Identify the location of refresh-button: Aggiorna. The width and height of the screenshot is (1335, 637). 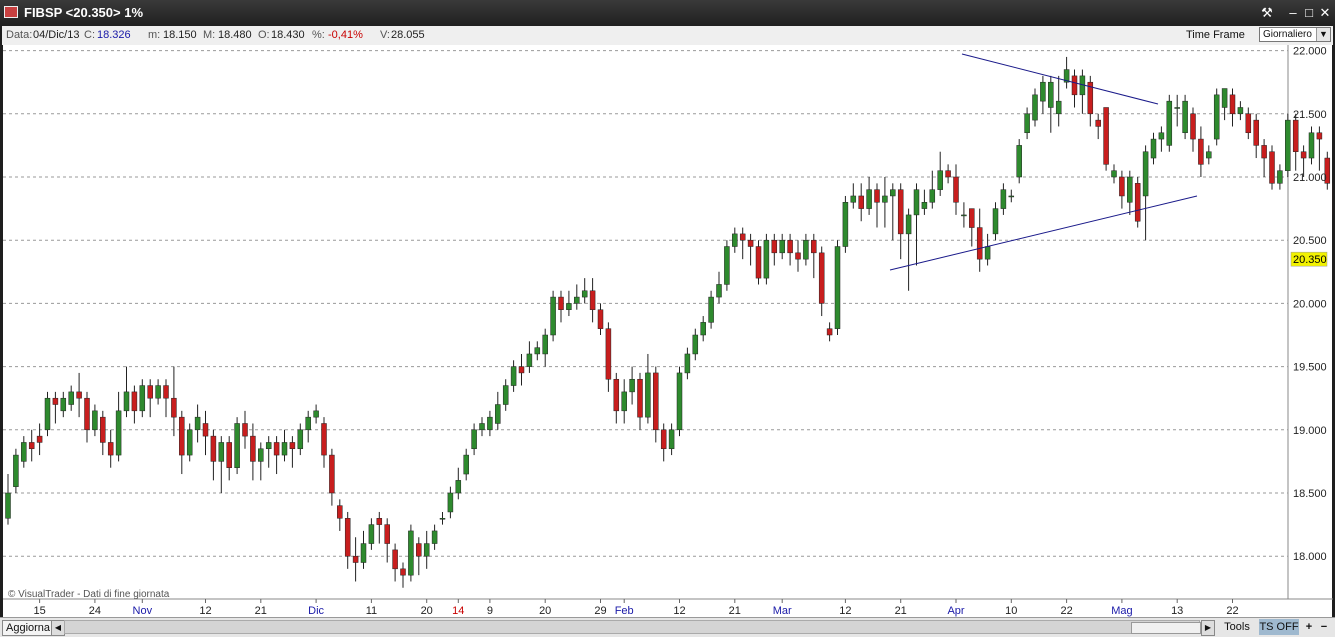
(28, 628).